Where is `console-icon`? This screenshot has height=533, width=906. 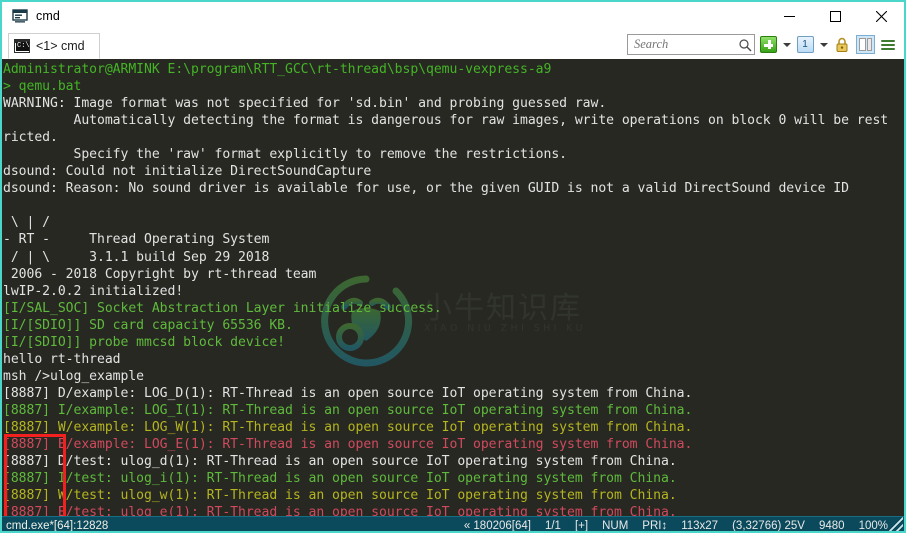
console-icon is located at coordinates (22, 46).